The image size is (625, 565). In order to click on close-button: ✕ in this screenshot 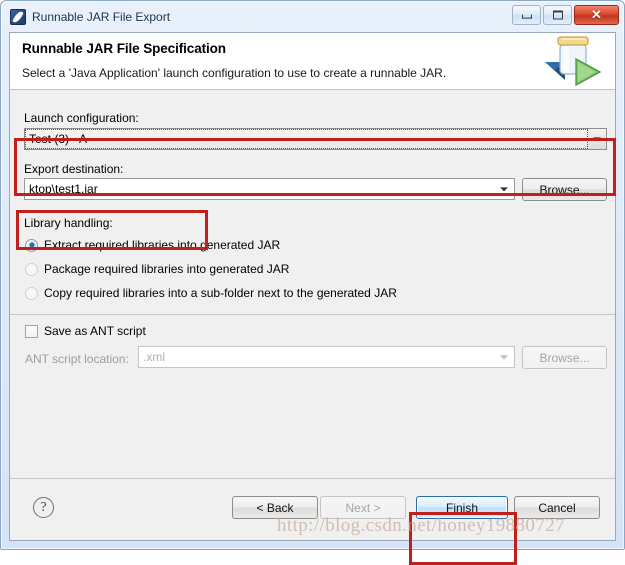, I will do `click(596, 15)`.